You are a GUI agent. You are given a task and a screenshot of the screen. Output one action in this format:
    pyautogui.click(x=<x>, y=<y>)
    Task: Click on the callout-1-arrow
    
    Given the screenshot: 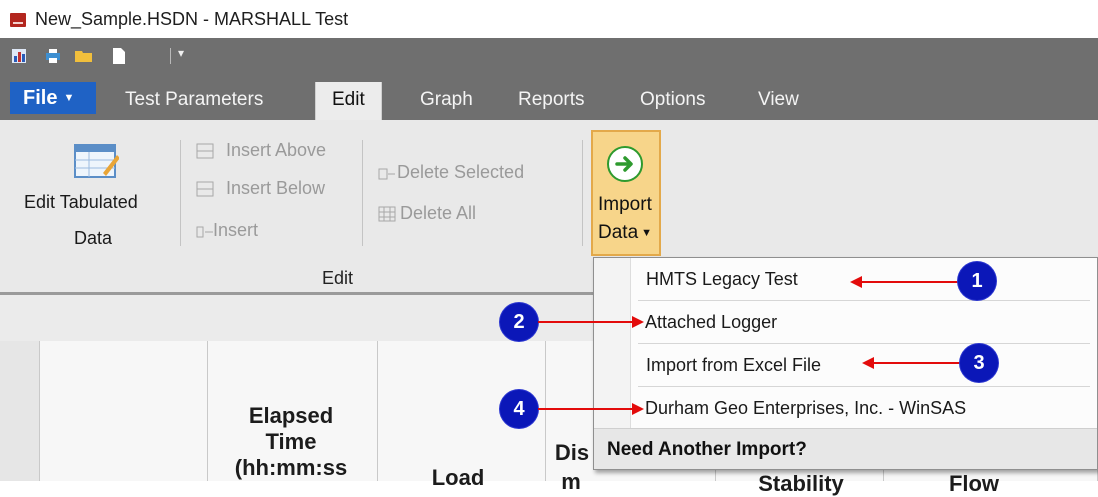 What is the action you would take?
    pyautogui.click(x=910, y=282)
    